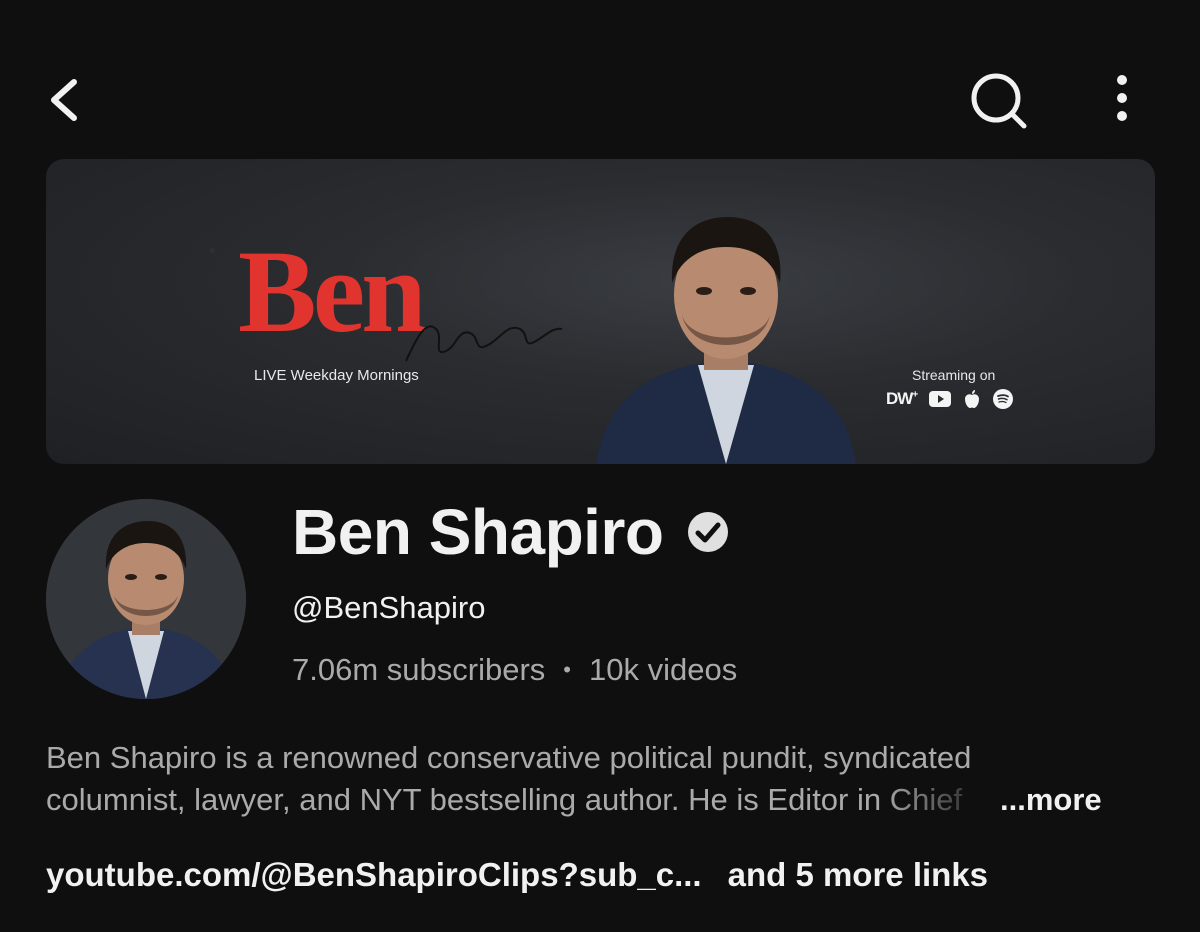 Image resolution: width=1200 pixels, height=932 pixels. Describe the element at coordinates (389, 607) in the screenshot. I see `channel-handle: @BenShapiro` at that location.